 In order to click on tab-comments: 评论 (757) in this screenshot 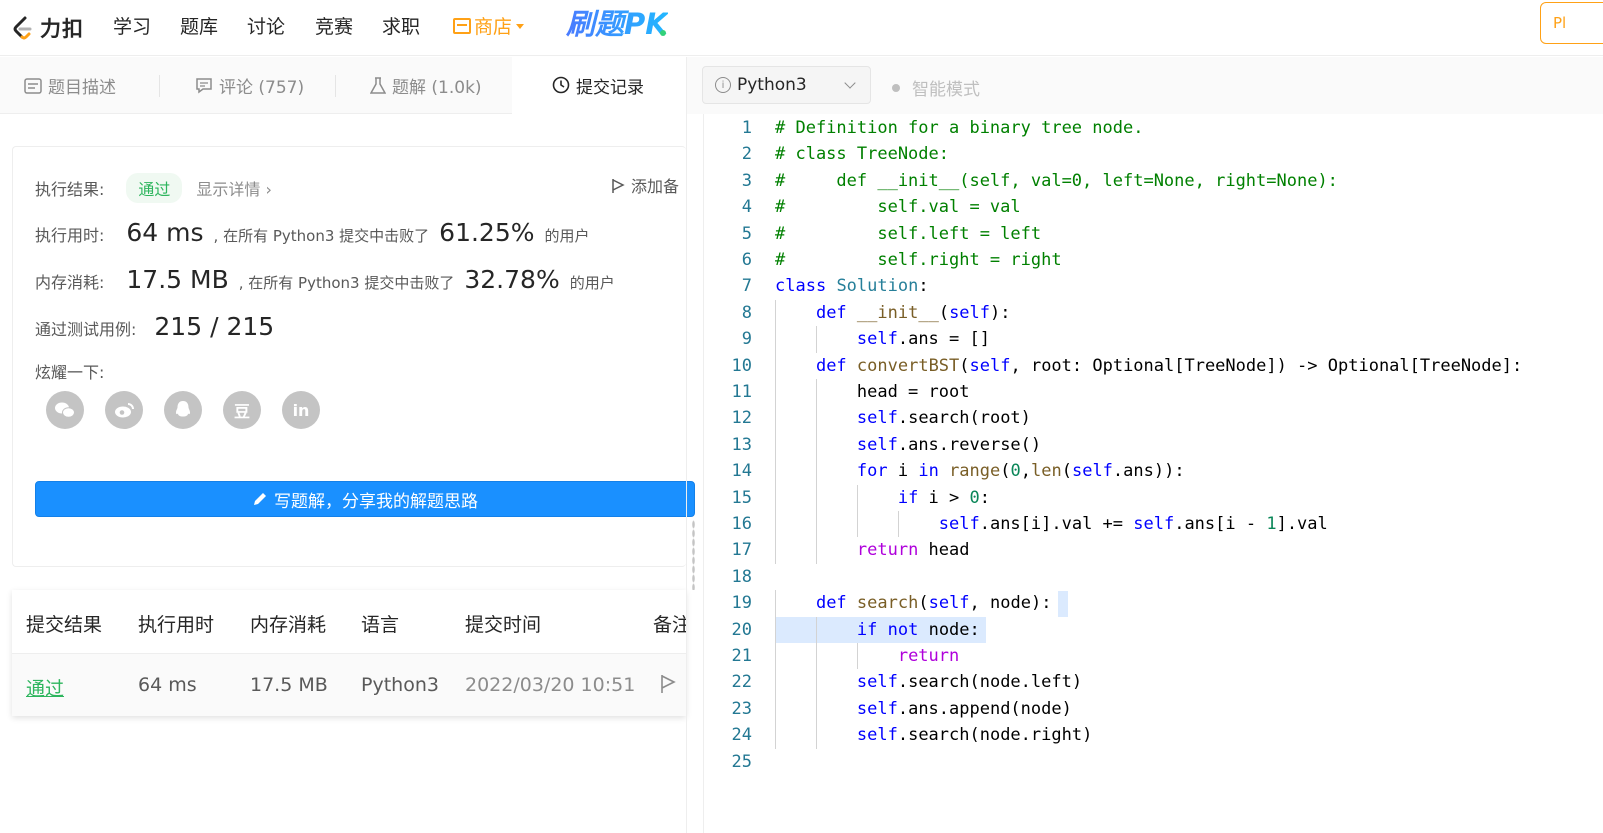, I will do `click(249, 85)`.